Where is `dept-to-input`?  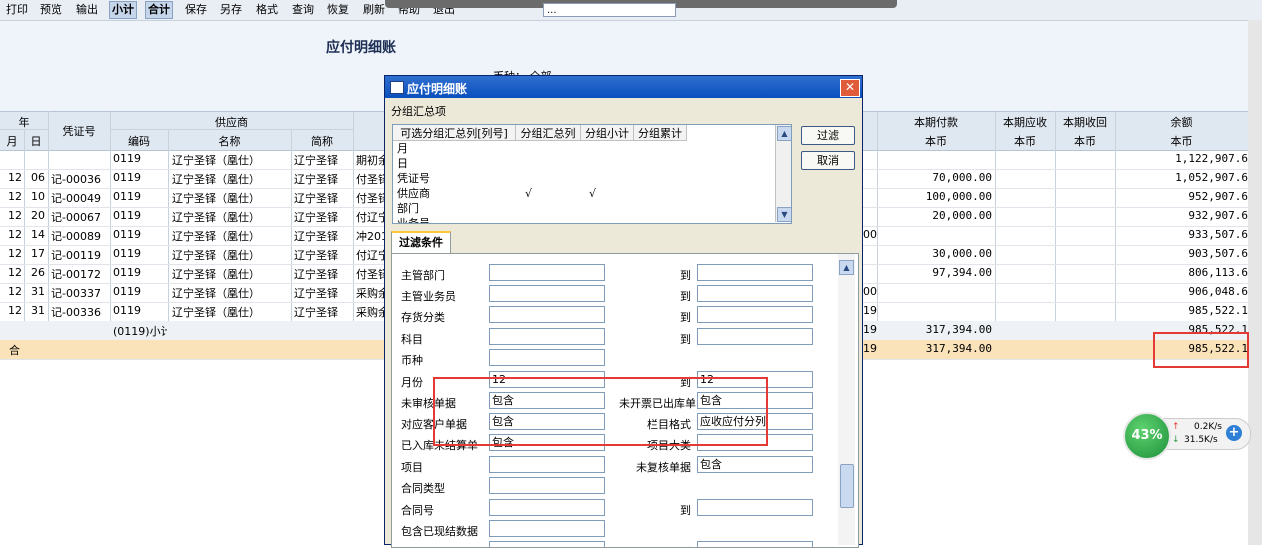 dept-to-input is located at coordinates (755, 272).